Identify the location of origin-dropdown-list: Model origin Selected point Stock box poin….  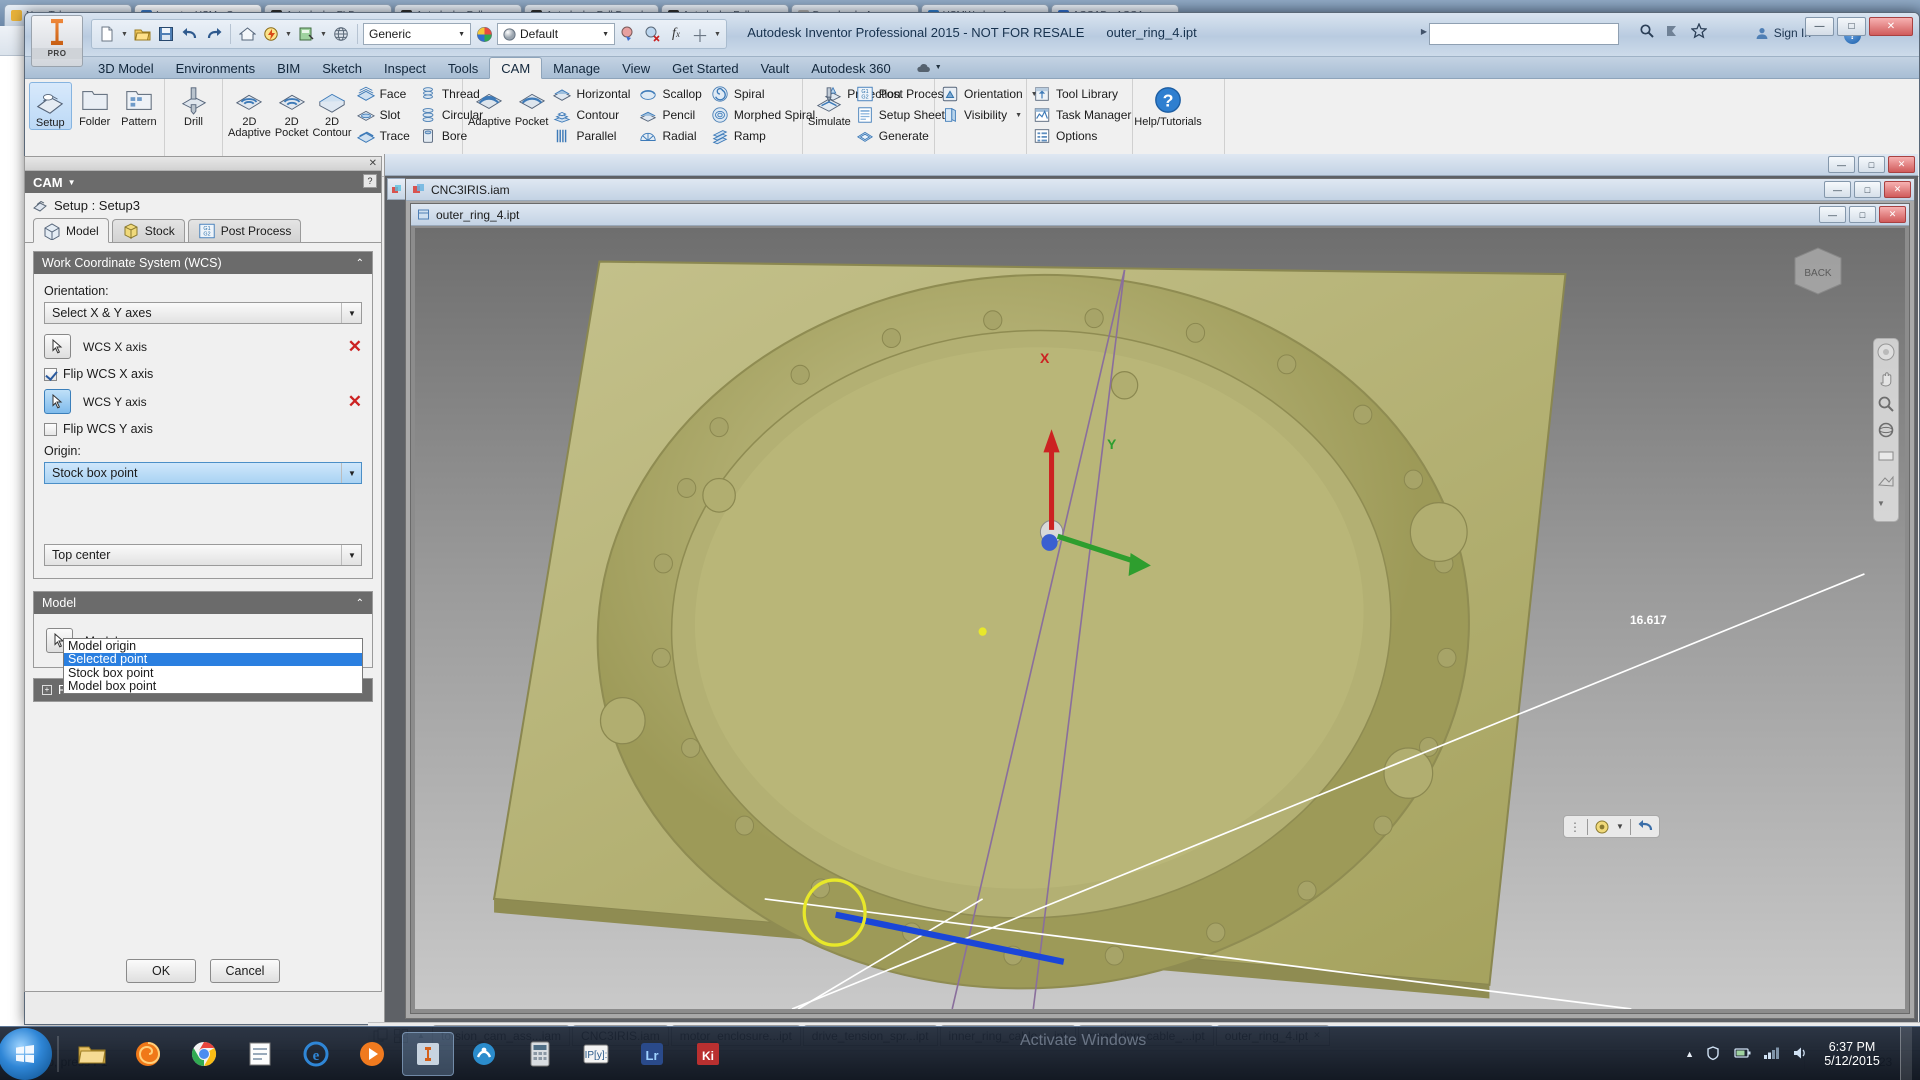
(213, 666).